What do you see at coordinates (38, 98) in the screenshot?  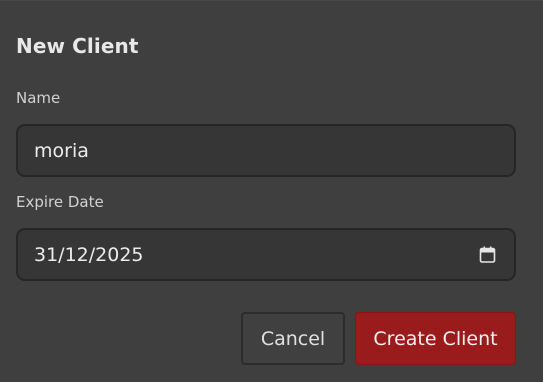 I see `name-label: Name` at bounding box center [38, 98].